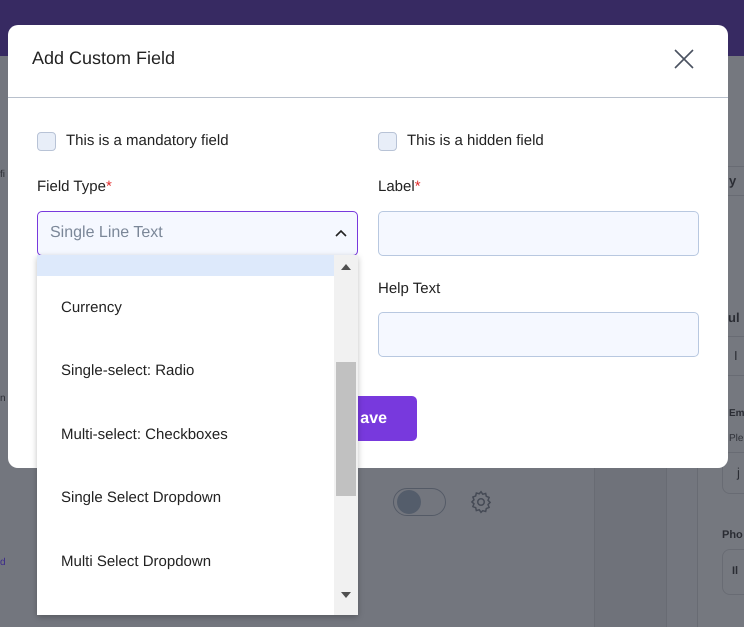 This screenshot has height=627, width=744. I want to click on field-label: Em, so click(736, 413).